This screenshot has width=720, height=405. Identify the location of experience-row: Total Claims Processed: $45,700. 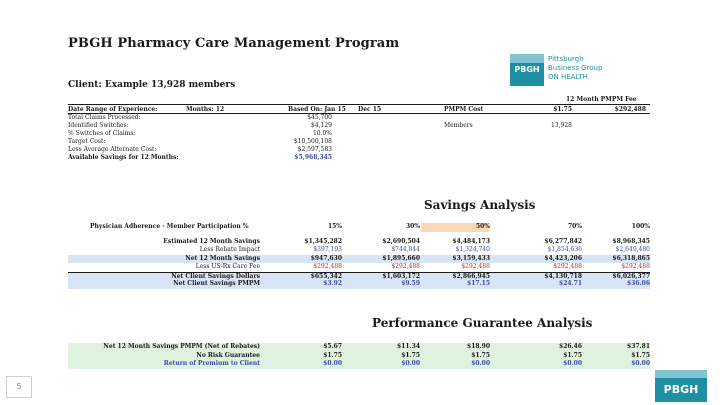
(359, 118).